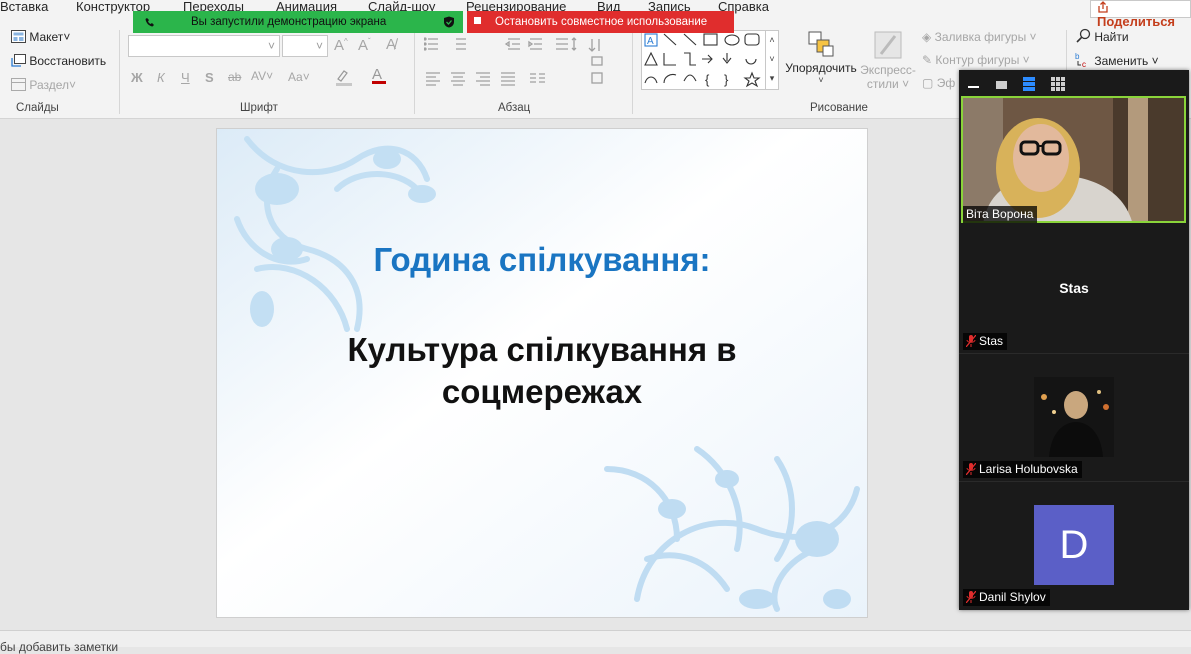 The height and width of the screenshot is (654, 1191). Describe the element at coordinates (971, 469) in the screenshot. I see `mic-muted-icon` at that location.